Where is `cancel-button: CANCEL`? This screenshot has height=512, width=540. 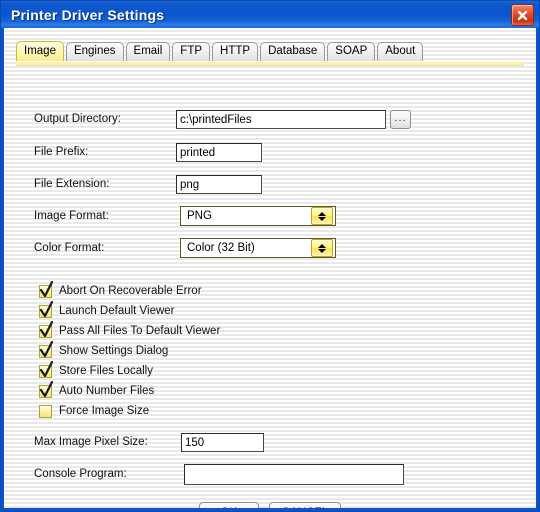 cancel-button: CANCEL is located at coordinates (305, 505).